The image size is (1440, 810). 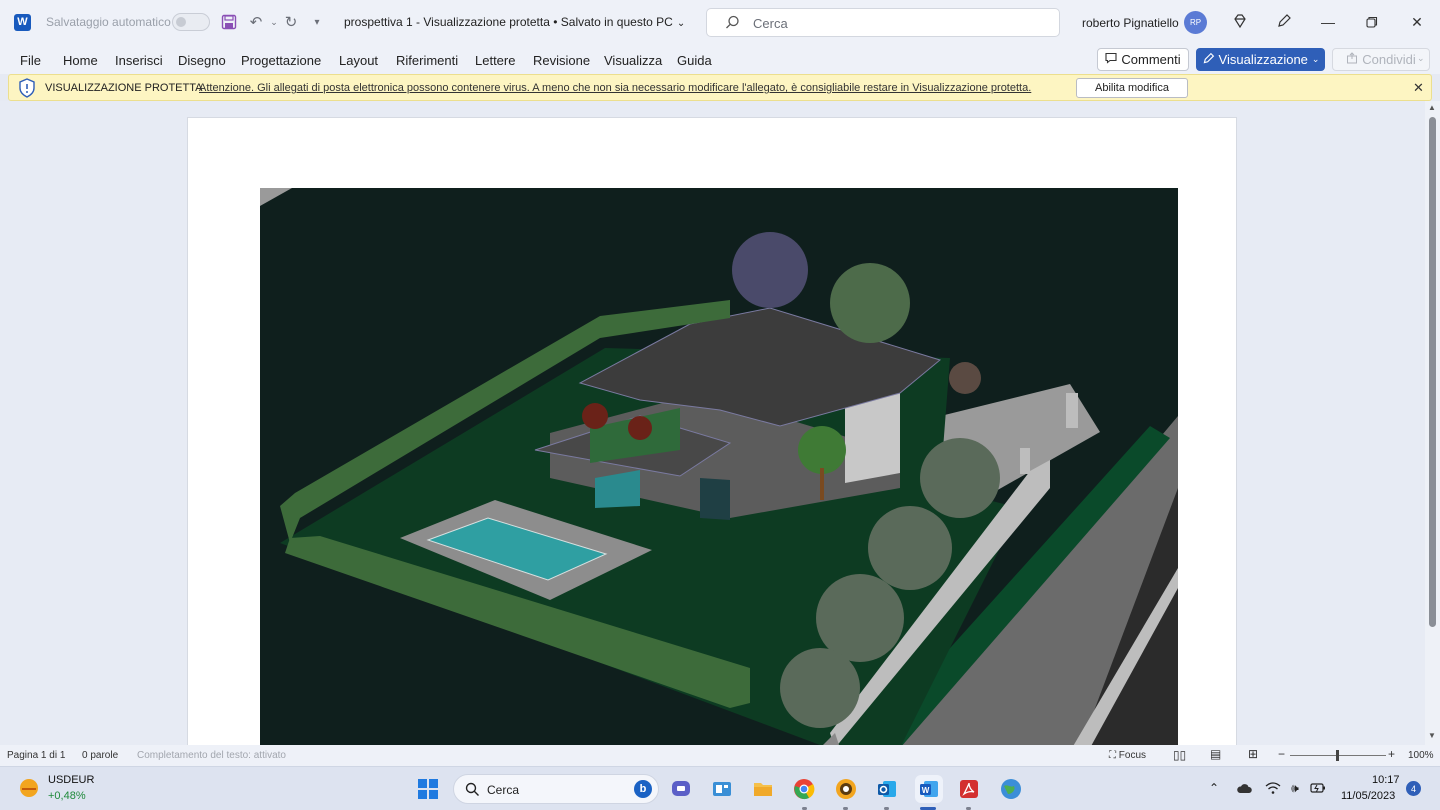 I want to click on page-indicator: Pagina 1 di 1, so click(x=36, y=755).